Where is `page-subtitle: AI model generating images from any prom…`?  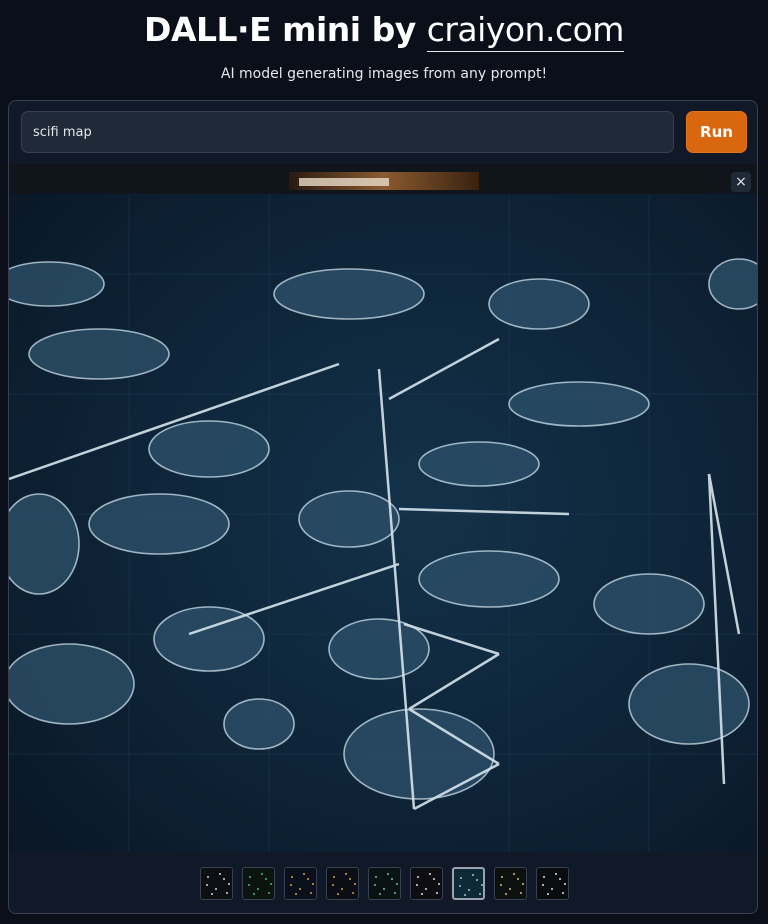 page-subtitle: AI model generating images from any prom… is located at coordinates (384, 74).